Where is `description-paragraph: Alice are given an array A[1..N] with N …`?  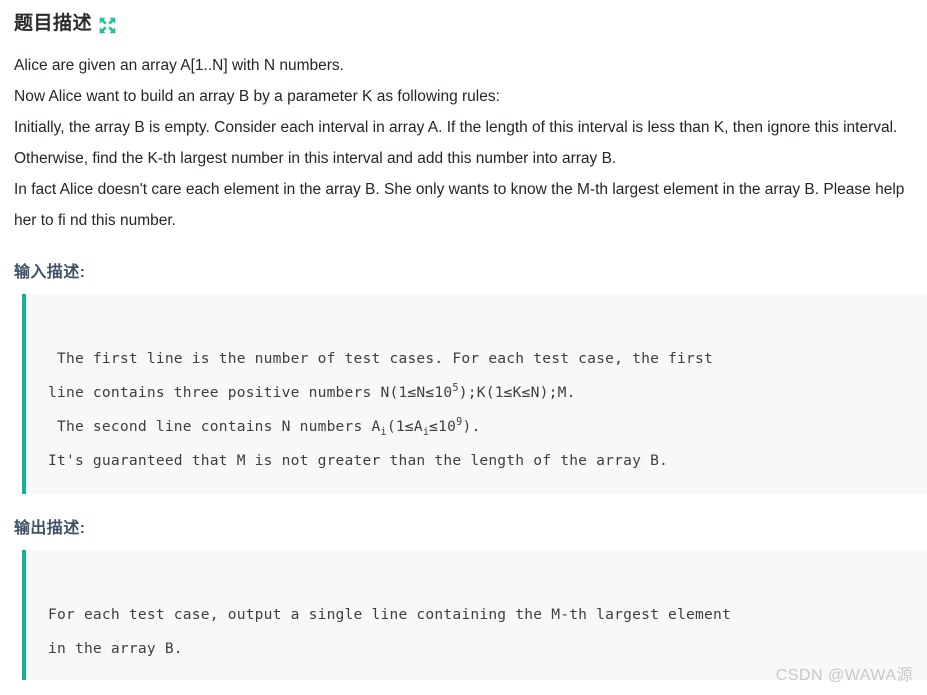 description-paragraph: Alice are given an array A[1..N] with N … is located at coordinates (179, 65).